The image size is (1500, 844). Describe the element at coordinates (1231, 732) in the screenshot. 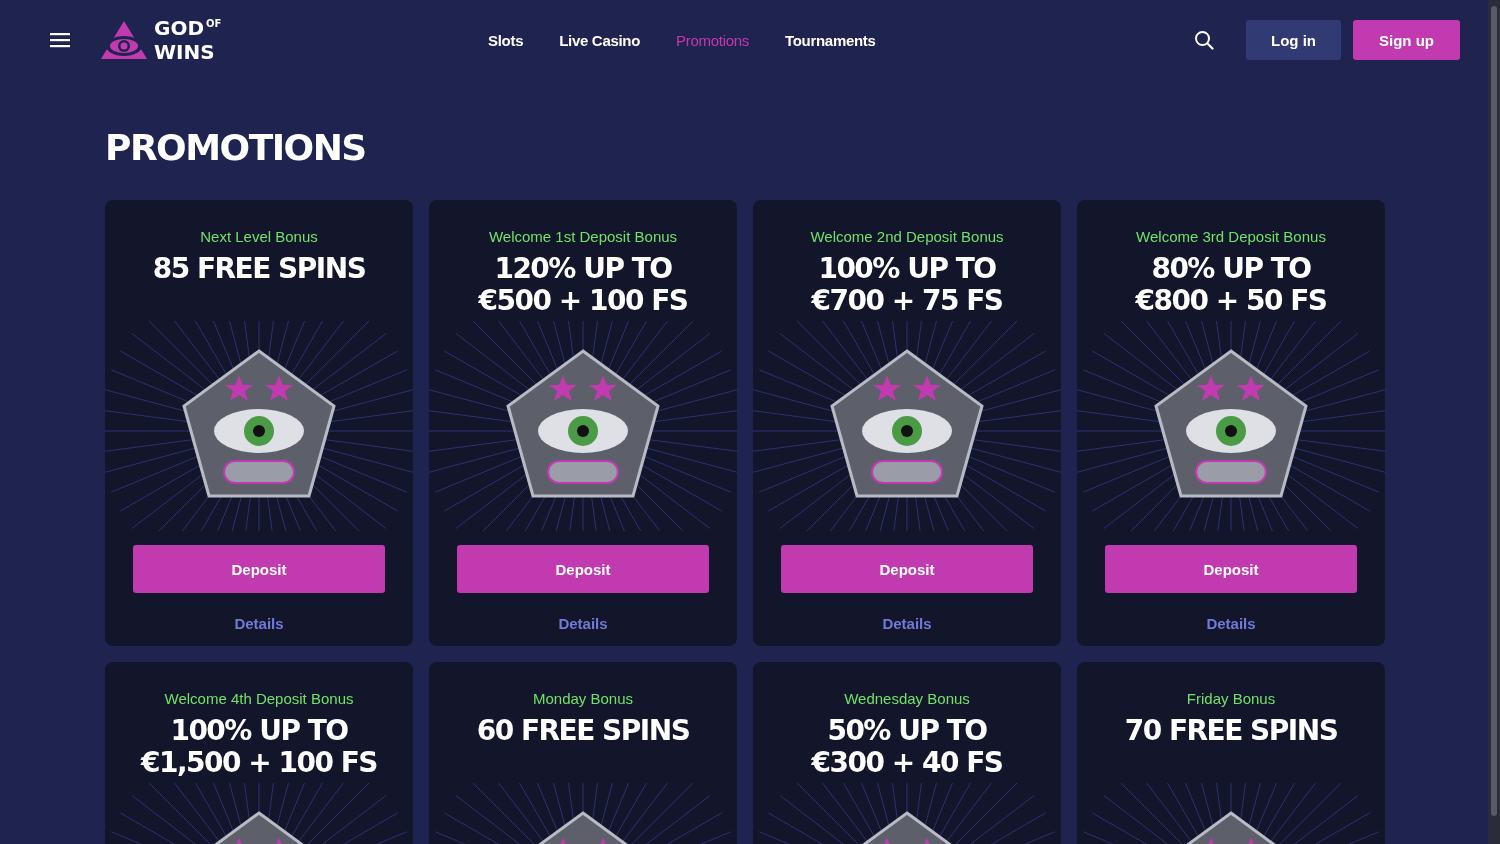

I see `promo-headline: 70 FREE SPINS` at that location.